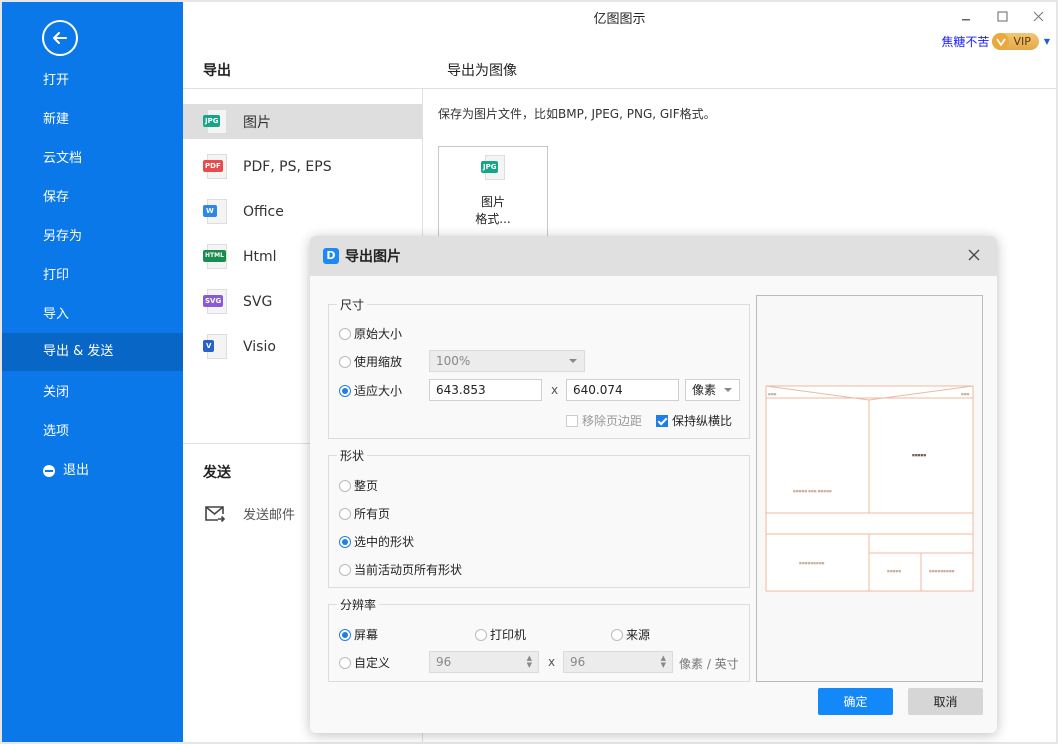  I want to click on height-input: 640.074, so click(622, 390).